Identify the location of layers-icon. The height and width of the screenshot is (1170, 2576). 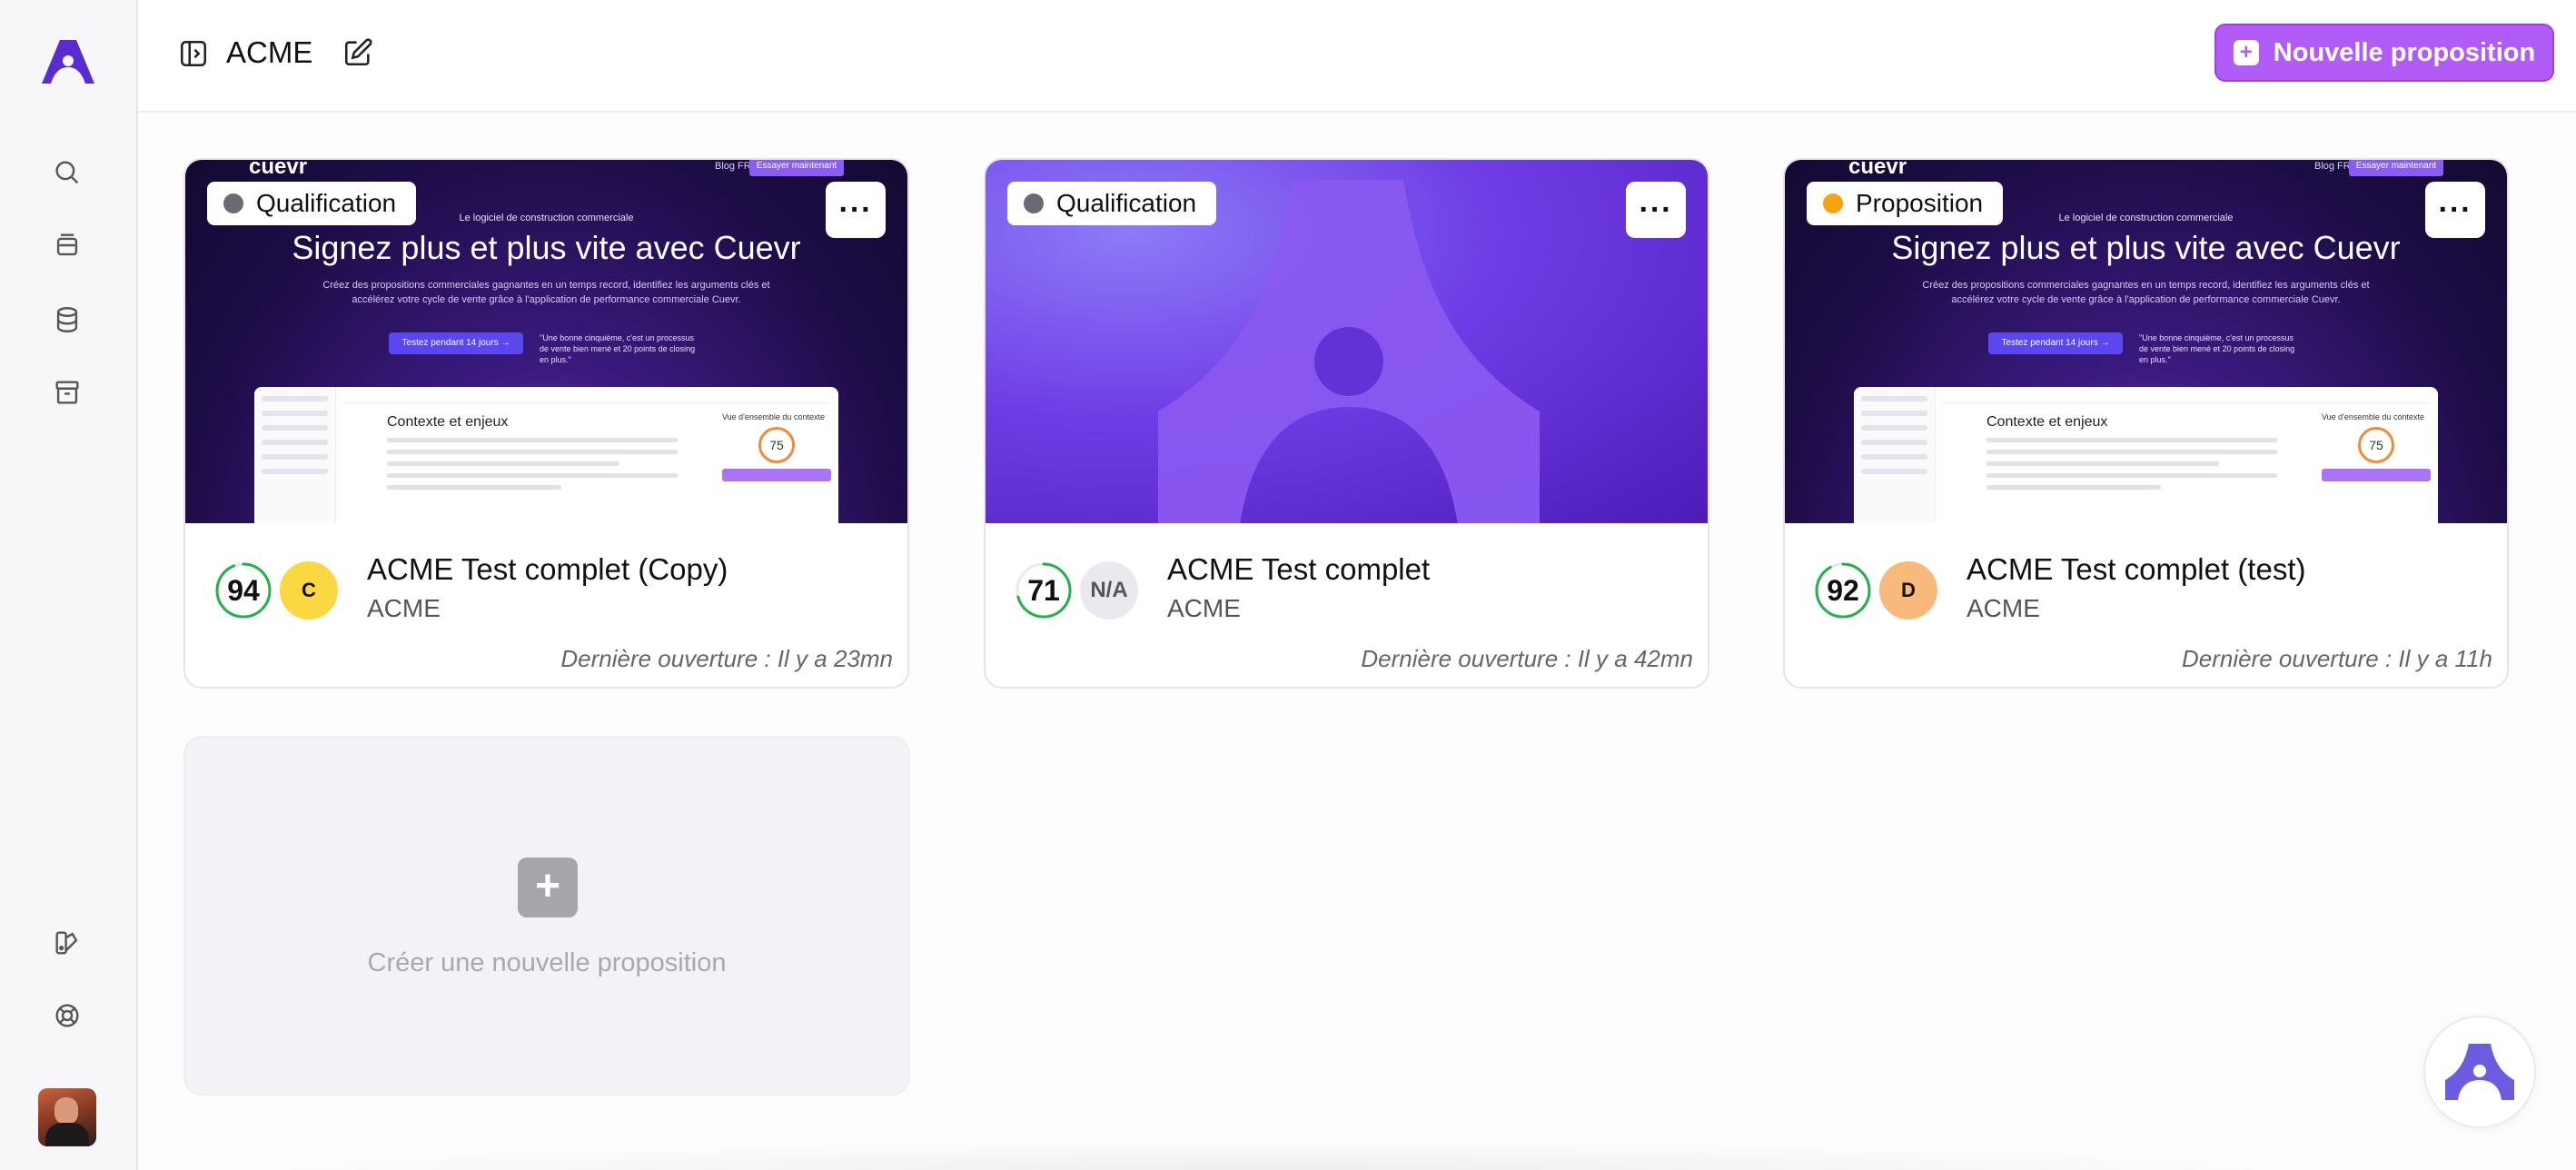
(67, 245).